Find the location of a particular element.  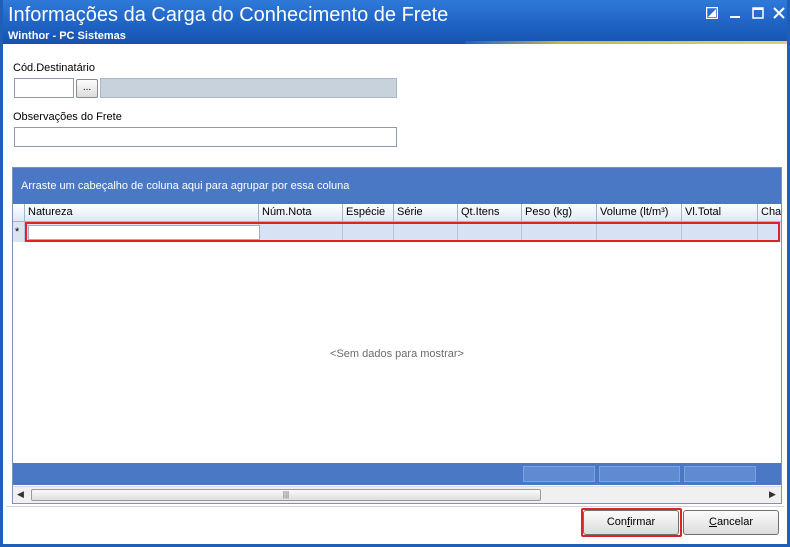

scroll-right-icon: ▶ is located at coordinates (772, 494).